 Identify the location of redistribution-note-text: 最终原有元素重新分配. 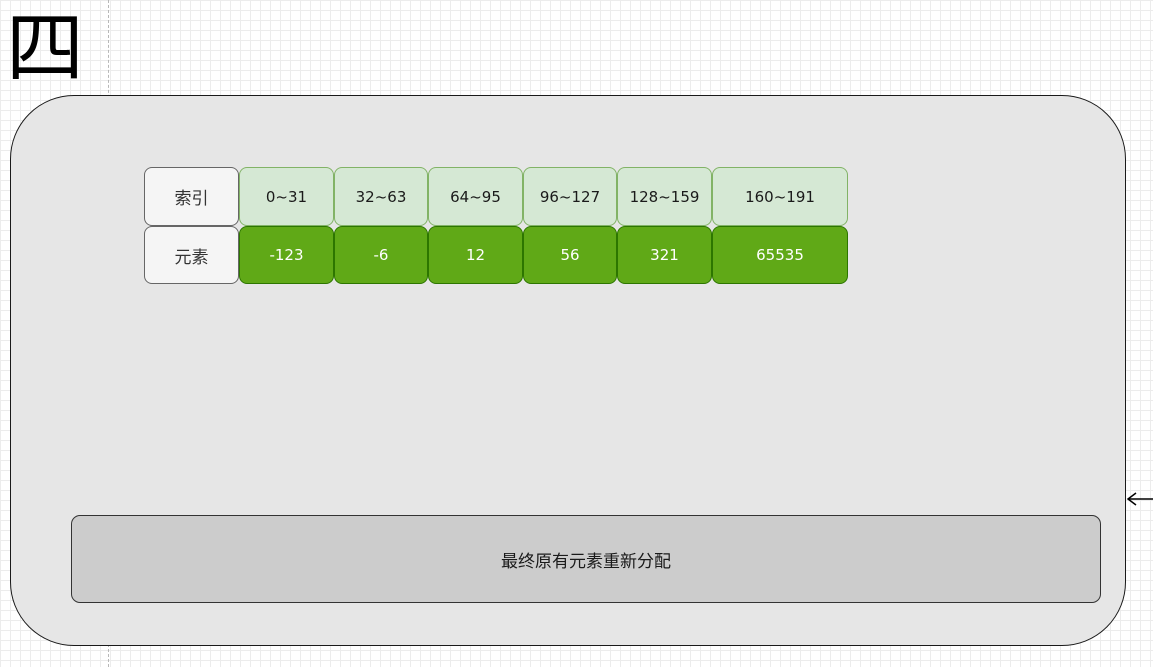
(586, 561).